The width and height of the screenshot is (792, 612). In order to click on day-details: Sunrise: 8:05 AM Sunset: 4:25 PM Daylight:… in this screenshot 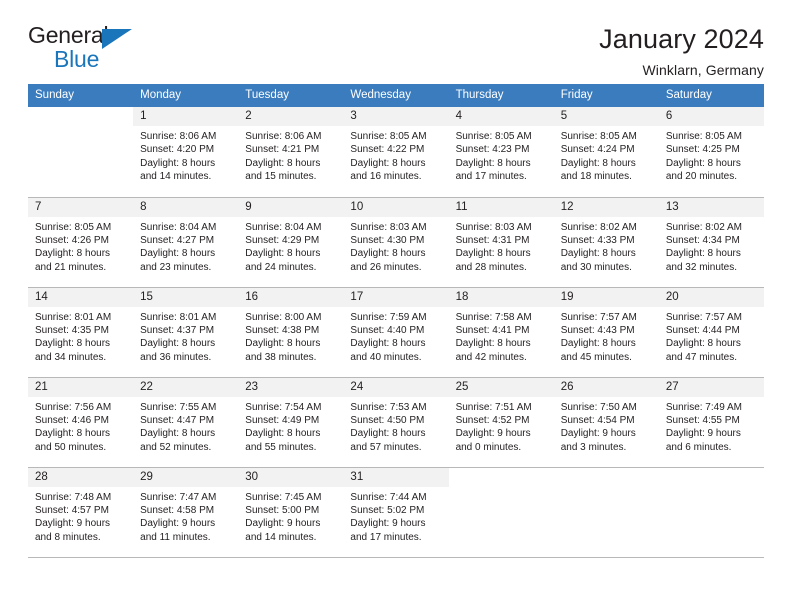, I will do `click(711, 155)`.